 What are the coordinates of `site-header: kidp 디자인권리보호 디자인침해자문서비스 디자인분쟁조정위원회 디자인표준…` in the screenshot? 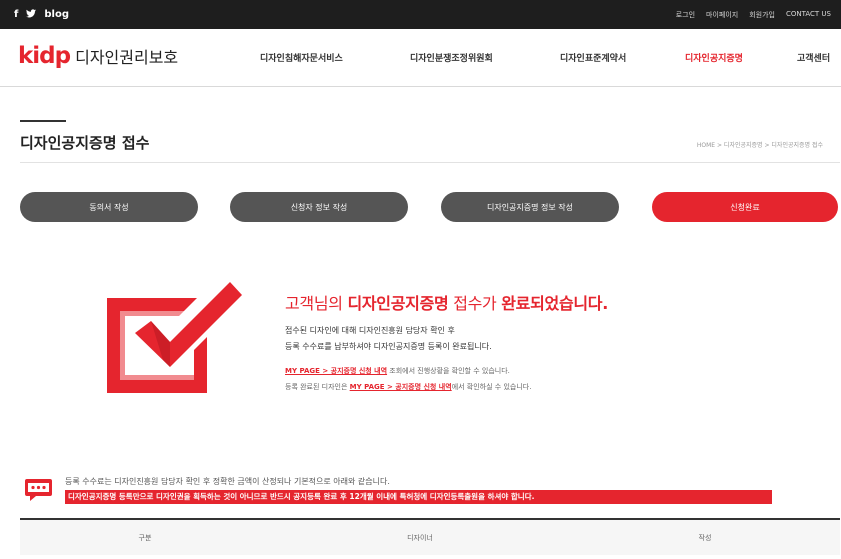 It's located at (420, 58).